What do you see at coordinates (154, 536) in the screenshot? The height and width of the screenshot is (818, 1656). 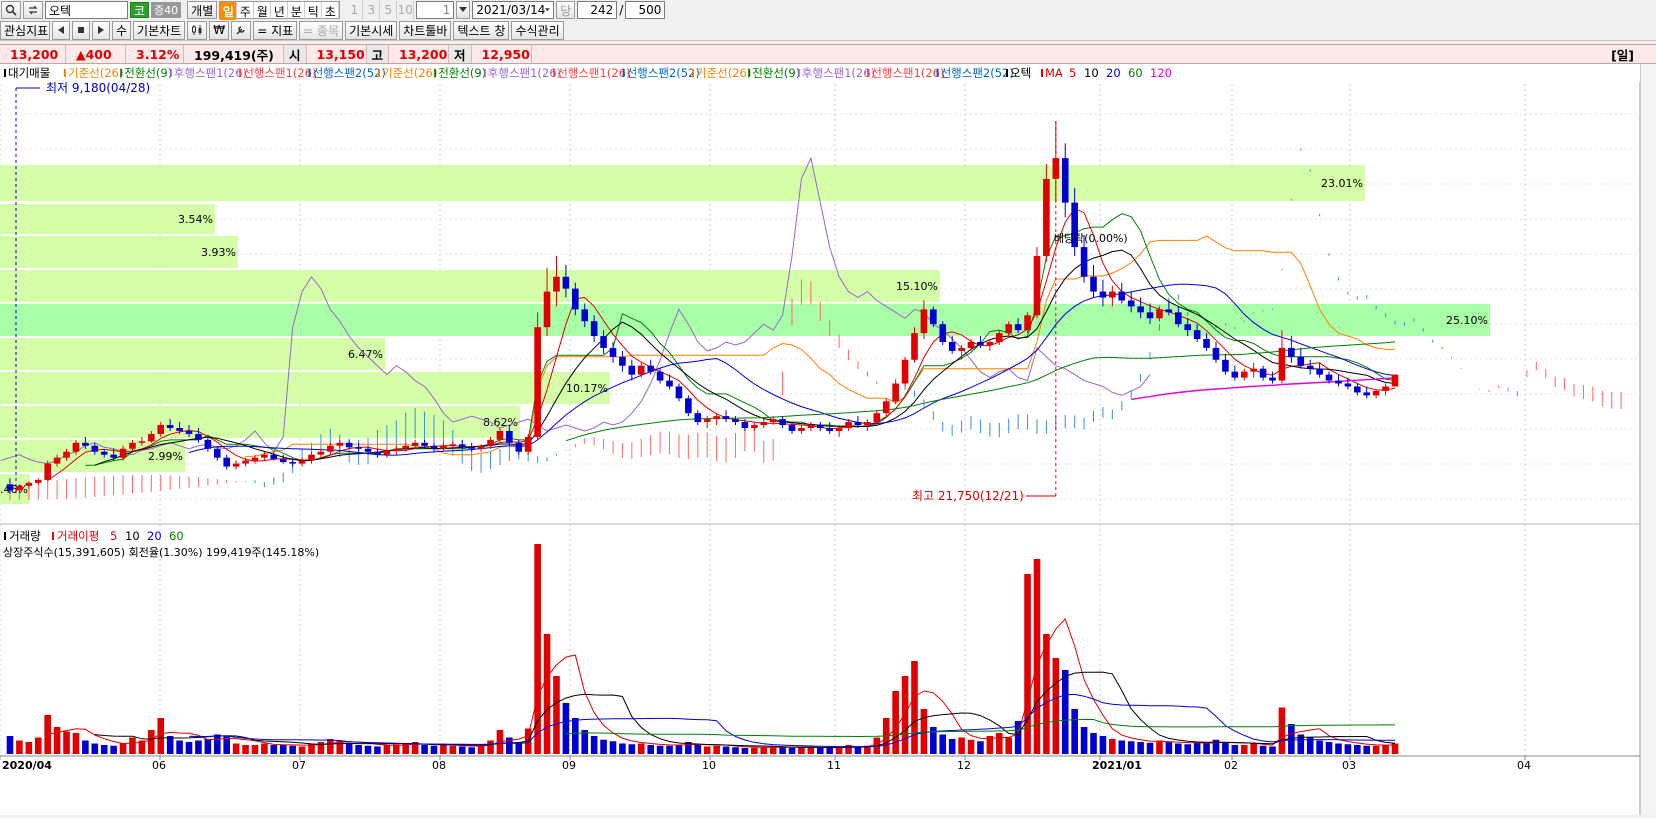 I see `volume-ma-period: 20` at bounding box center [154, 536].